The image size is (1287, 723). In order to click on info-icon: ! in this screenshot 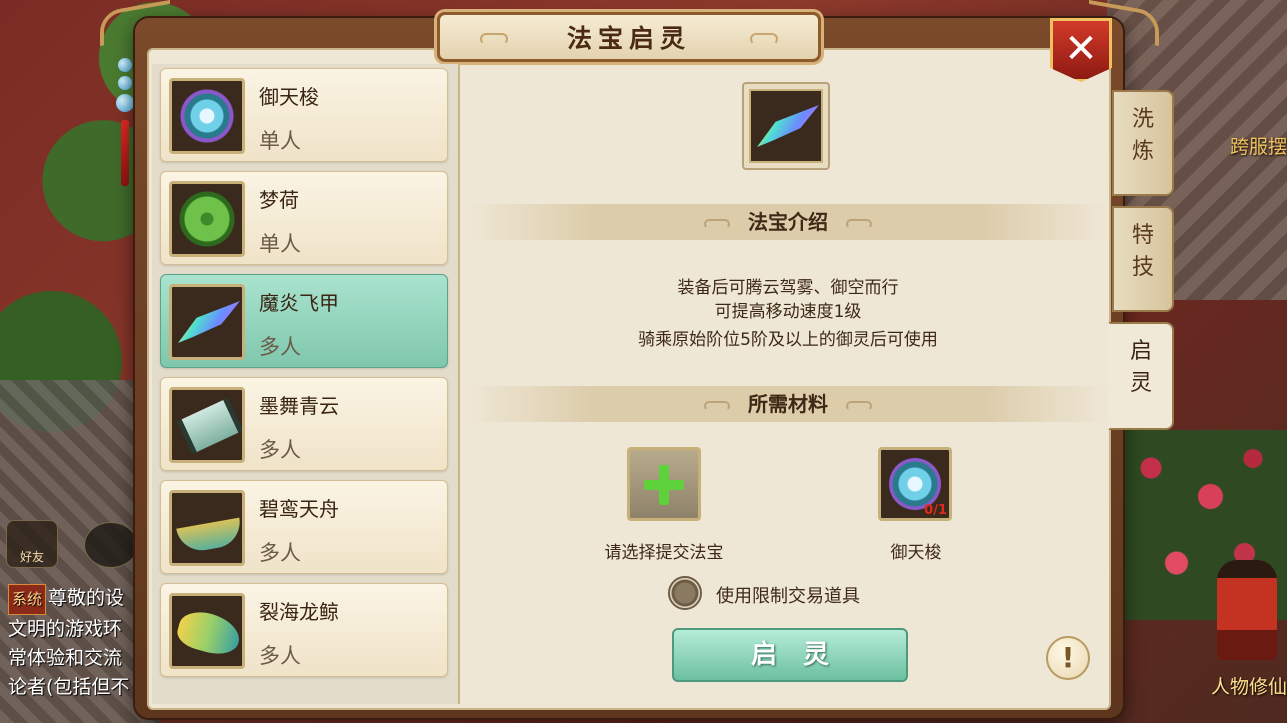, I will do `click(1068, 658)`.